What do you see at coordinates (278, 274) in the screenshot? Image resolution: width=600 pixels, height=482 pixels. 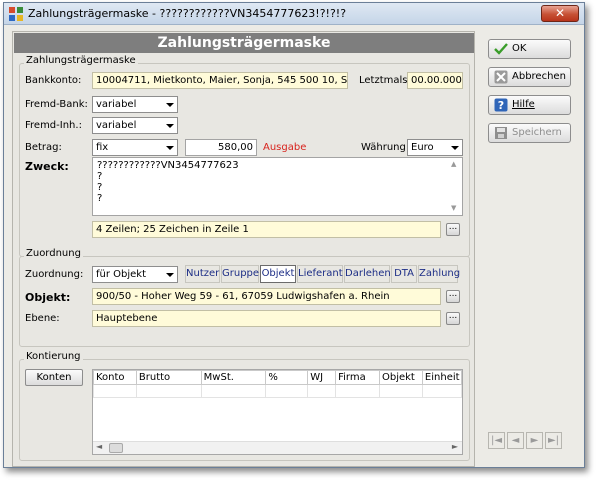 I see `tab-objekt: Objekt` at bounding box center [278, 274].